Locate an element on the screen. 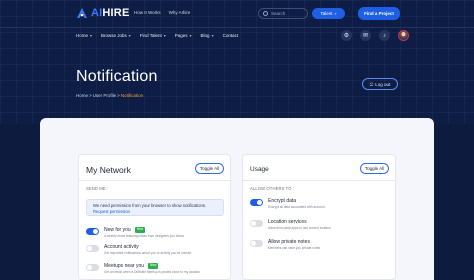 This screenshot has height=280, width=474. setting-label: Location services is located at coordinates (287, 222).